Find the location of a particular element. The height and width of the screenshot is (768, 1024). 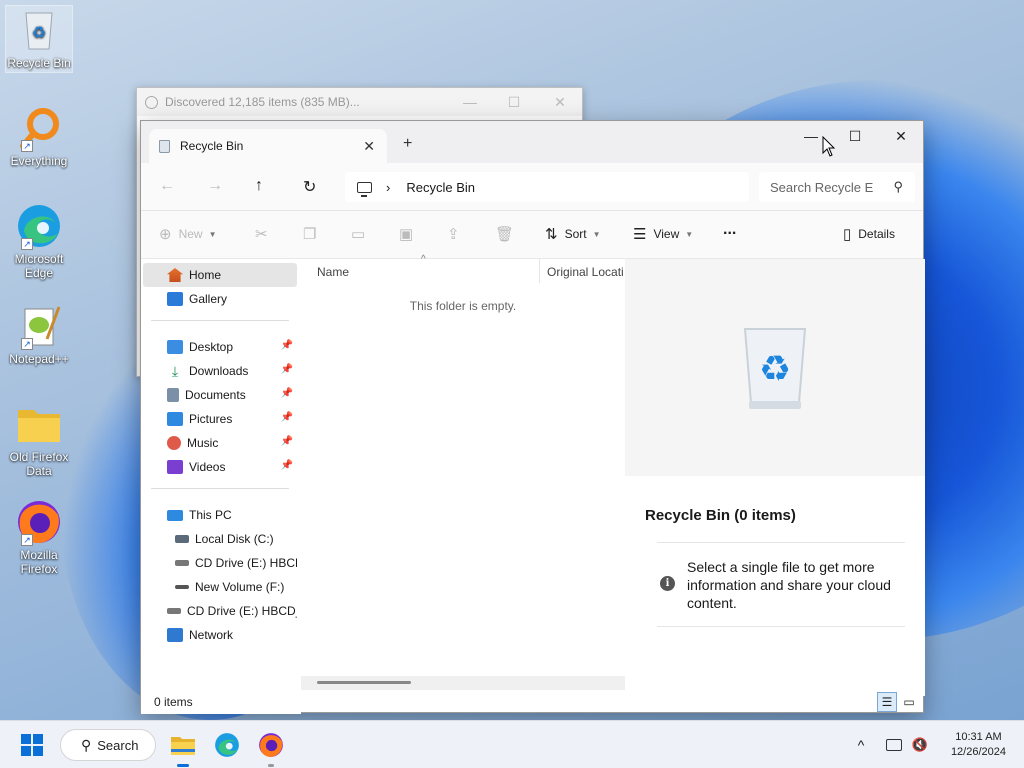

forward-button: → is located at coordinates (215, 186).